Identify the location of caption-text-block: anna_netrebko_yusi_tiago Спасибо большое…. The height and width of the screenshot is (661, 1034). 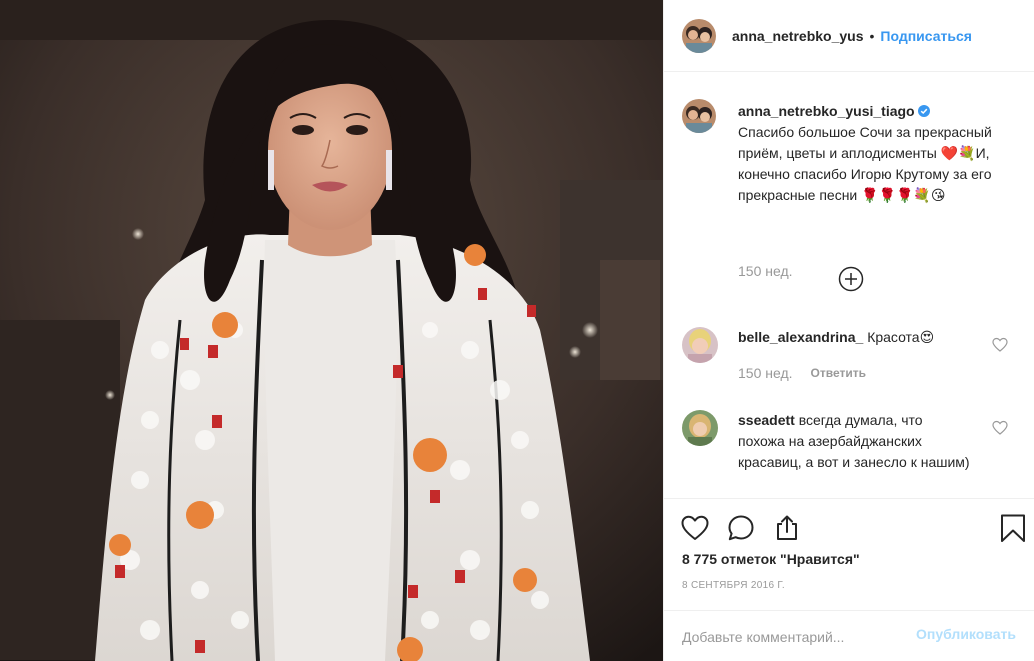
(873, 153).